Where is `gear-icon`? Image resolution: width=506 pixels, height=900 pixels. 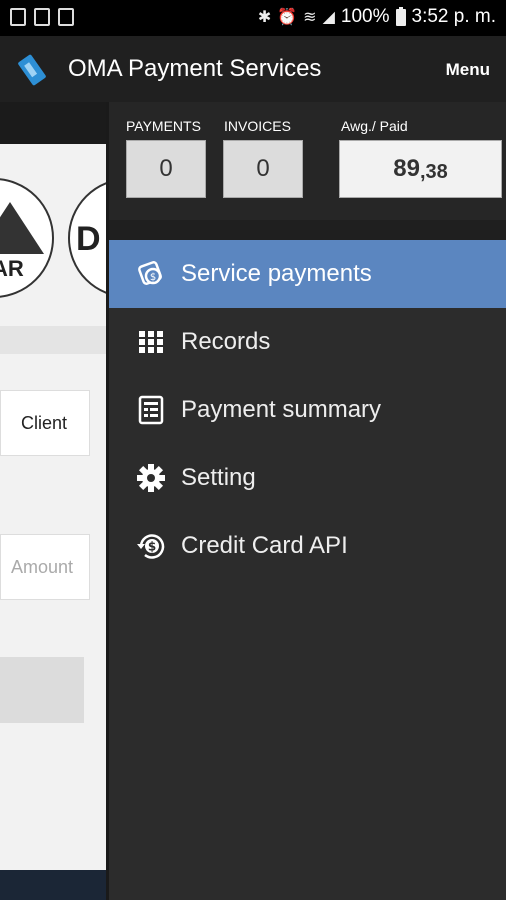 gear-icon is located at coordinates (151, 478).